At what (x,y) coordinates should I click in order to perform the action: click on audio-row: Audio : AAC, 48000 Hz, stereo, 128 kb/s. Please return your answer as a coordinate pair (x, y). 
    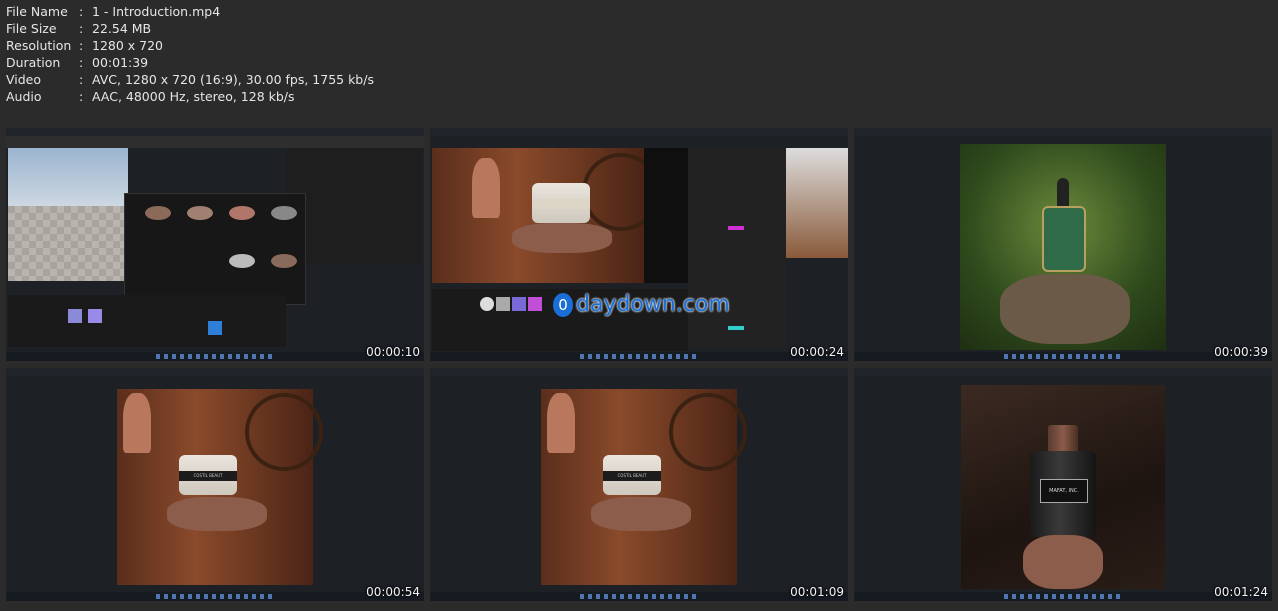
    Looking at the image, I should click on (190, 96).